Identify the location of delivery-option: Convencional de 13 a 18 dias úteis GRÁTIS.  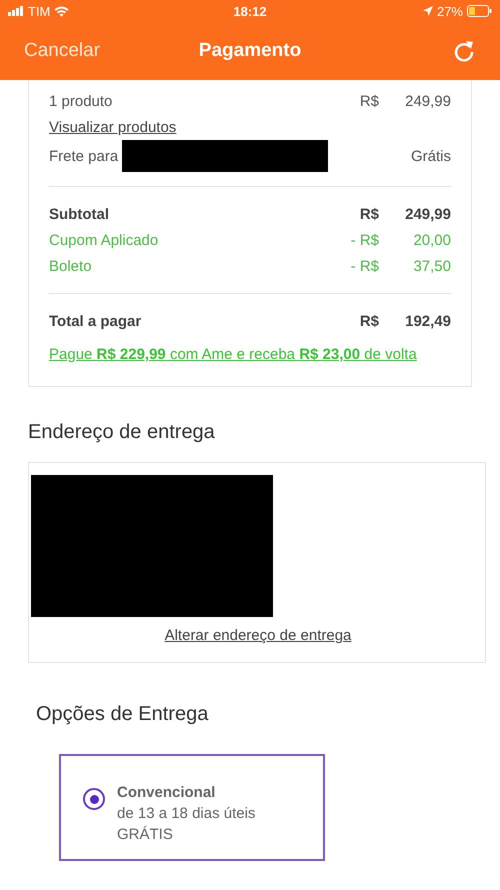
(192, 807).